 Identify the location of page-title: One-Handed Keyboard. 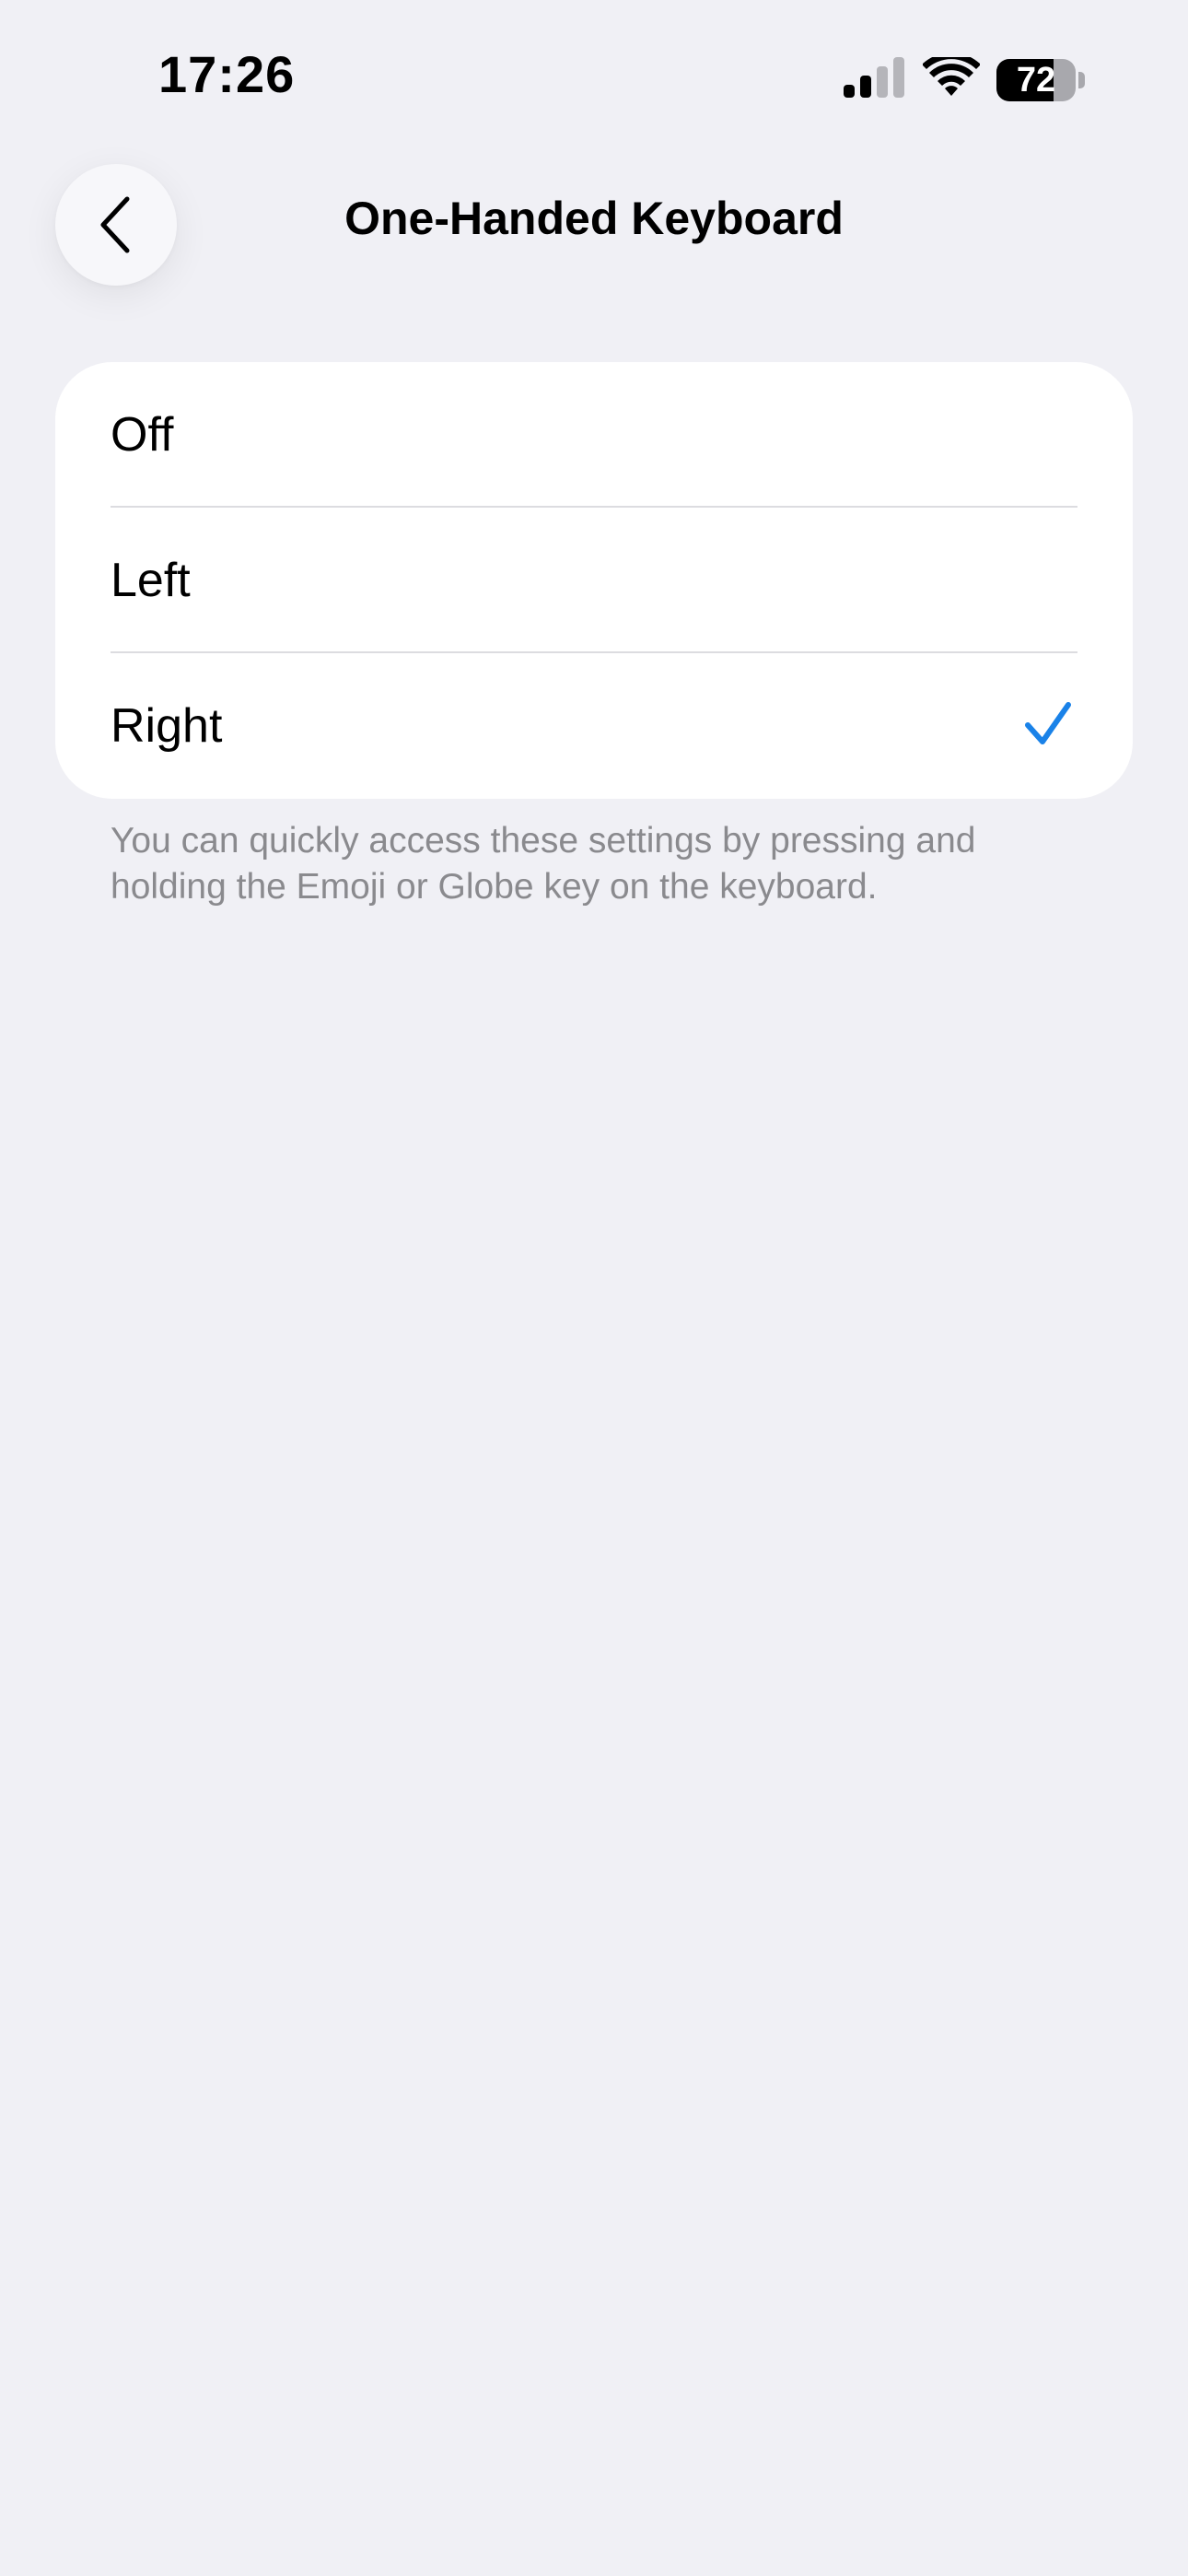
(594, 218).